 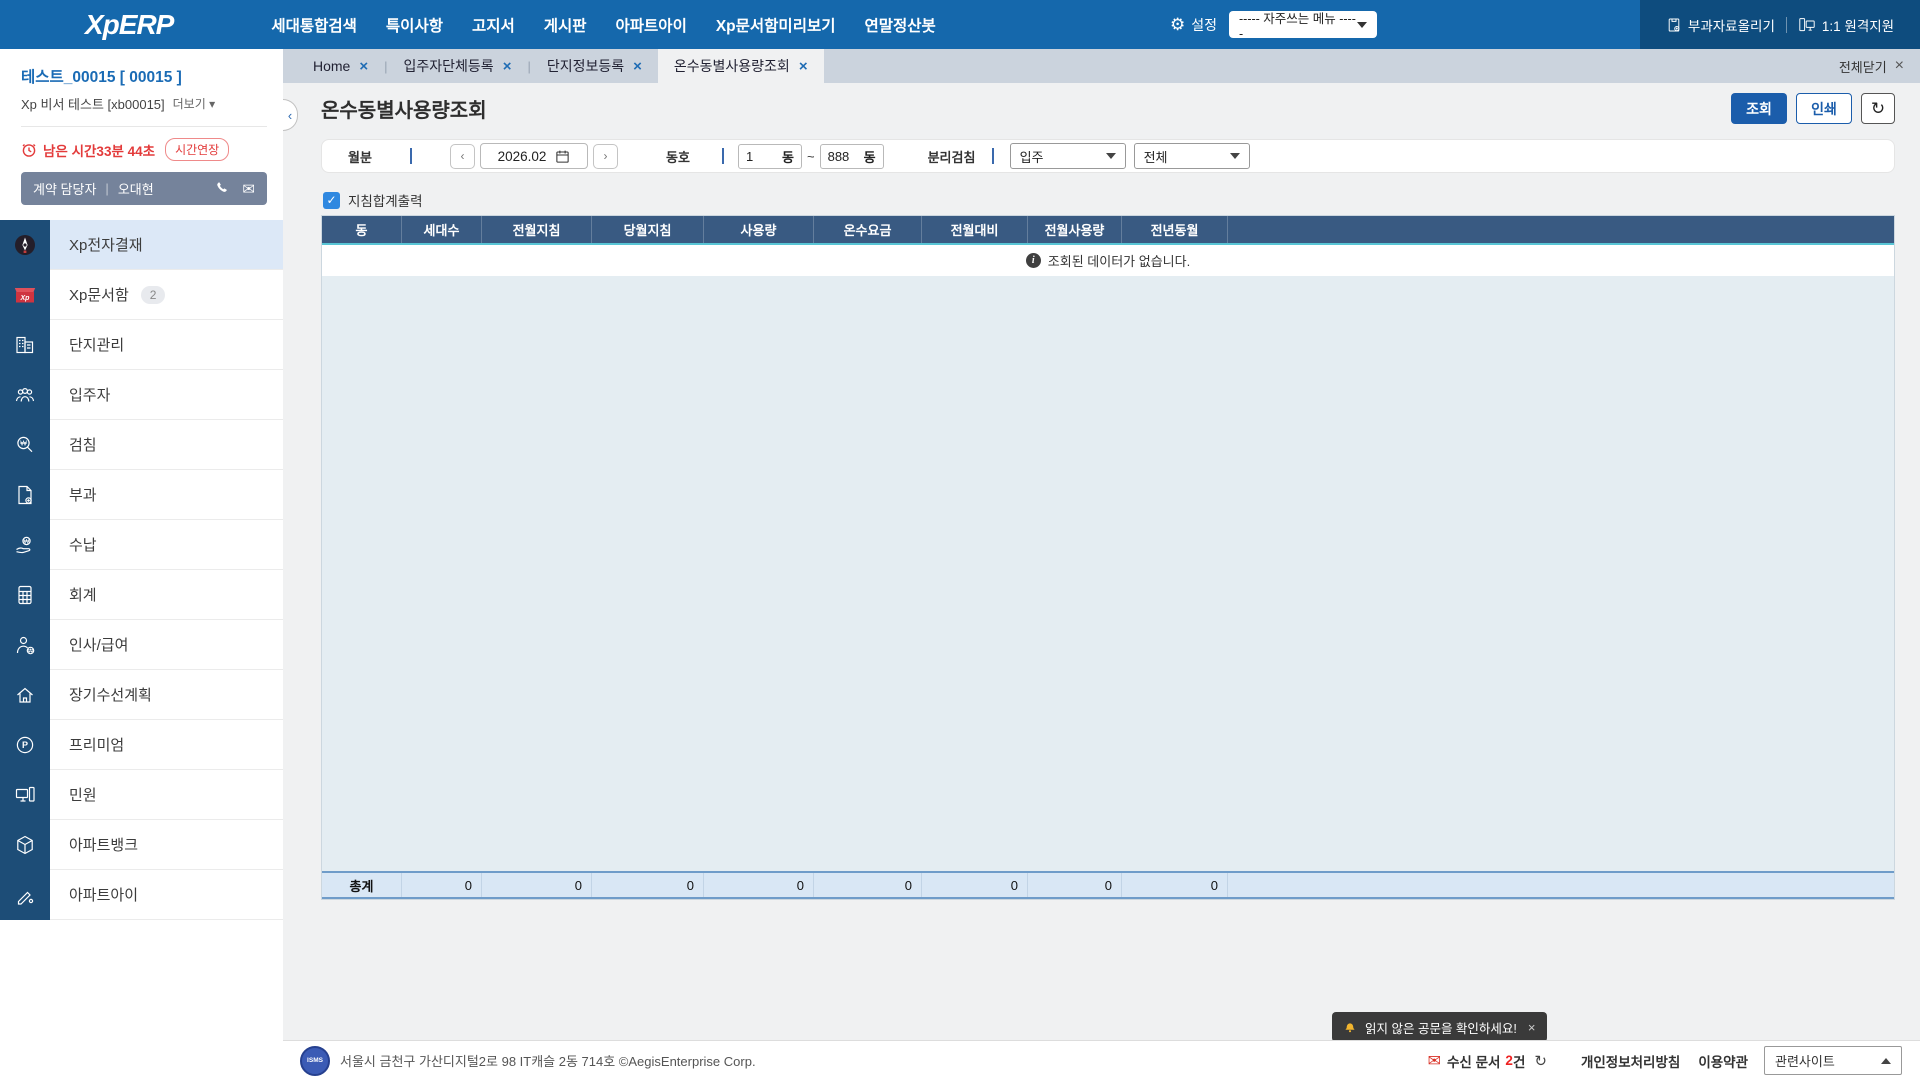 I want to click on empty-state-row: i 조회된 데이터가 없습니다., so click(x=1108, y=260).